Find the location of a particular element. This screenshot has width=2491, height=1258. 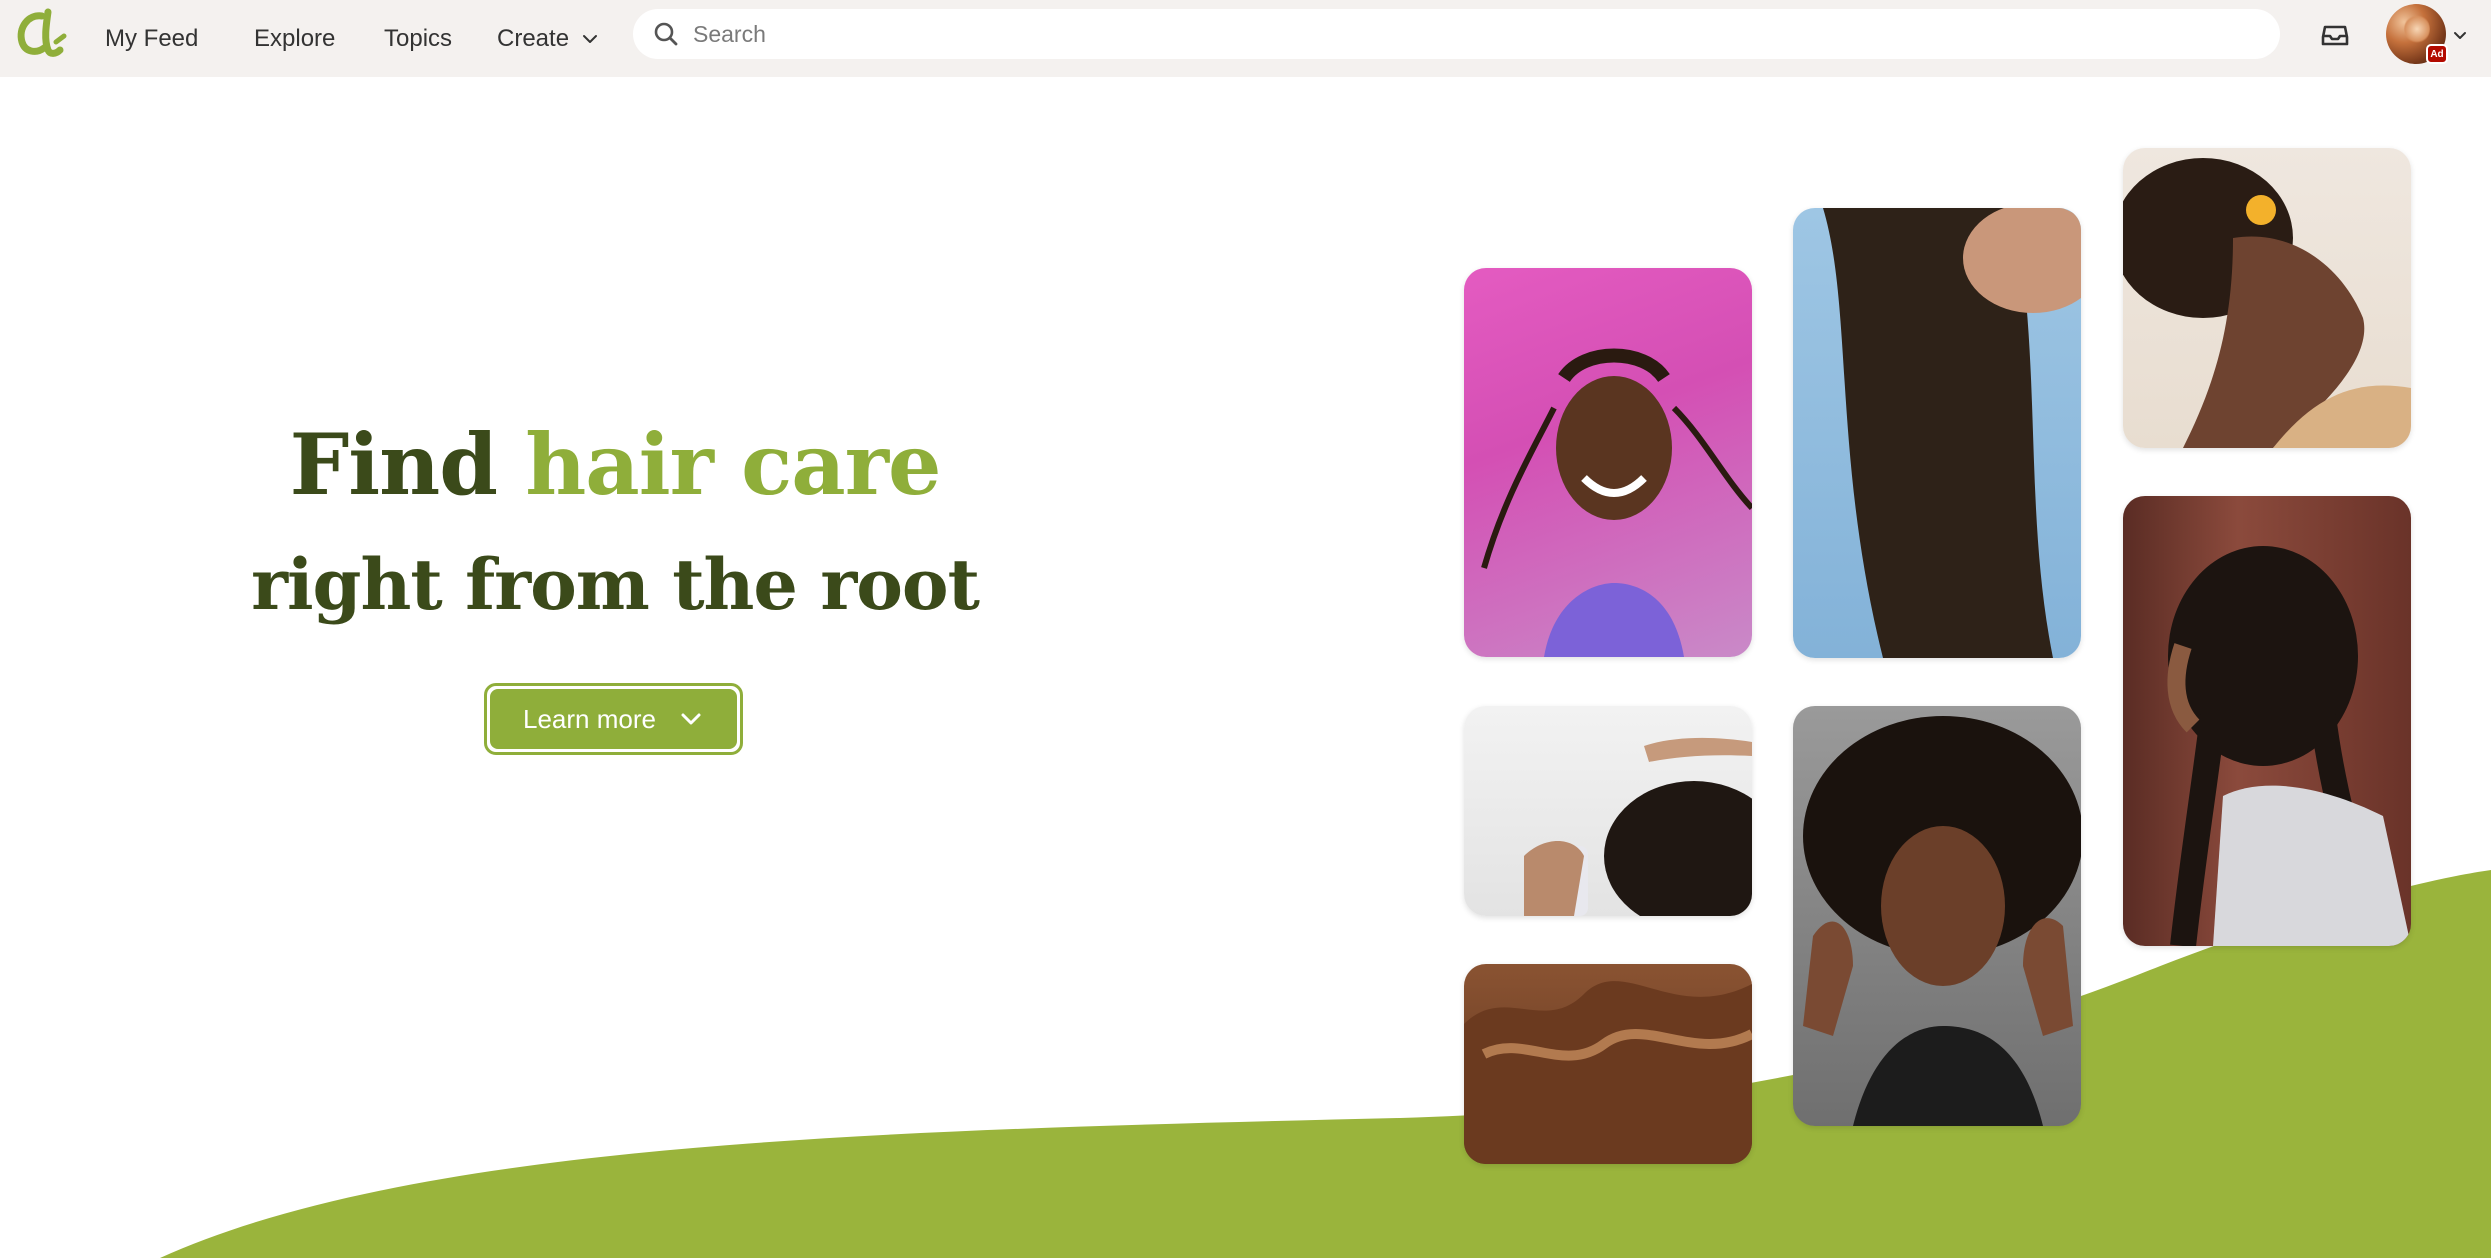

photo-brown-curls-graphic is located at coordinates (1608, 1072).